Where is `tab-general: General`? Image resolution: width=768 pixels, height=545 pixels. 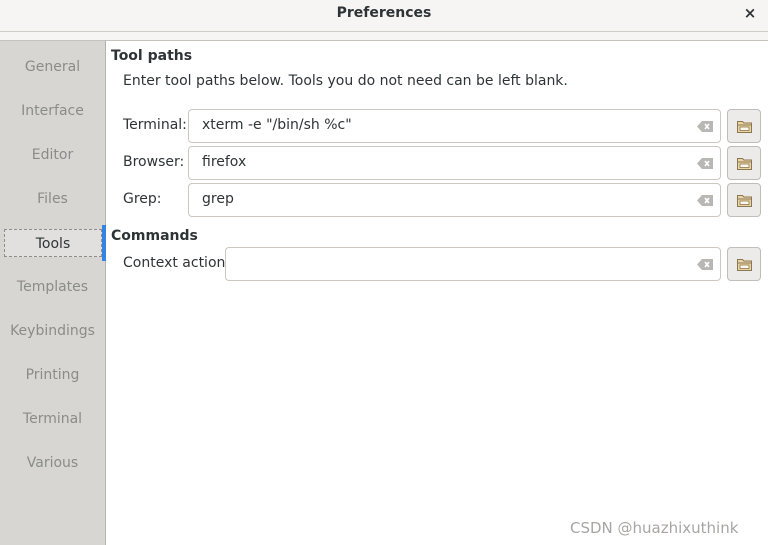
tab-general: General is located at coordinates (52, 67).